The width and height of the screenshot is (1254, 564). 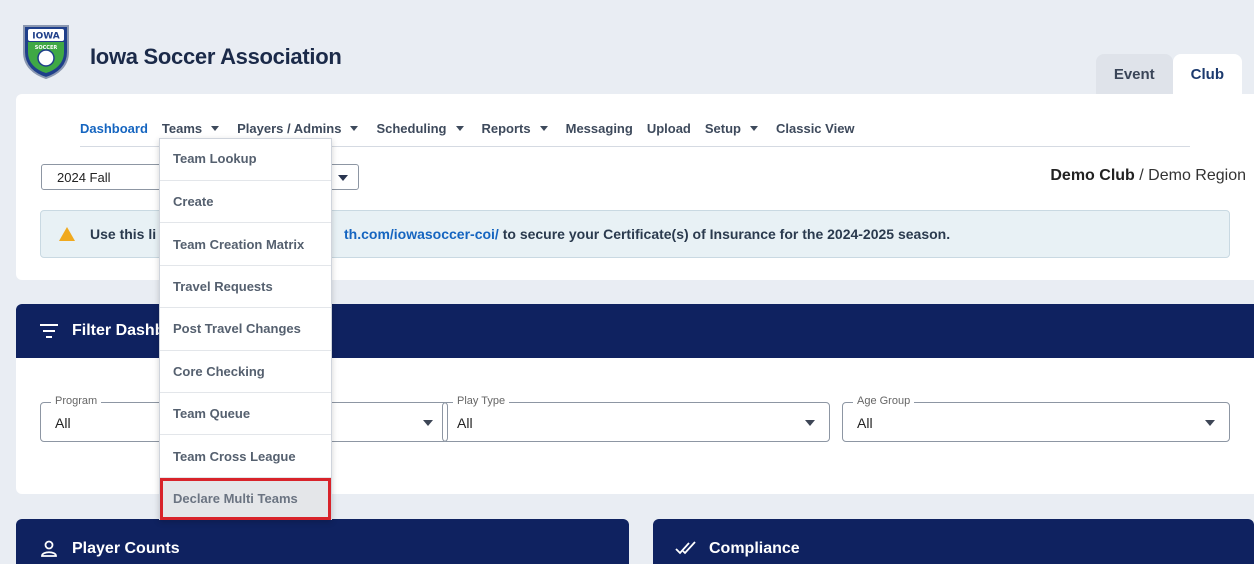 I want to click on alert-text-start: Use this li, so click(x=123, y=234).